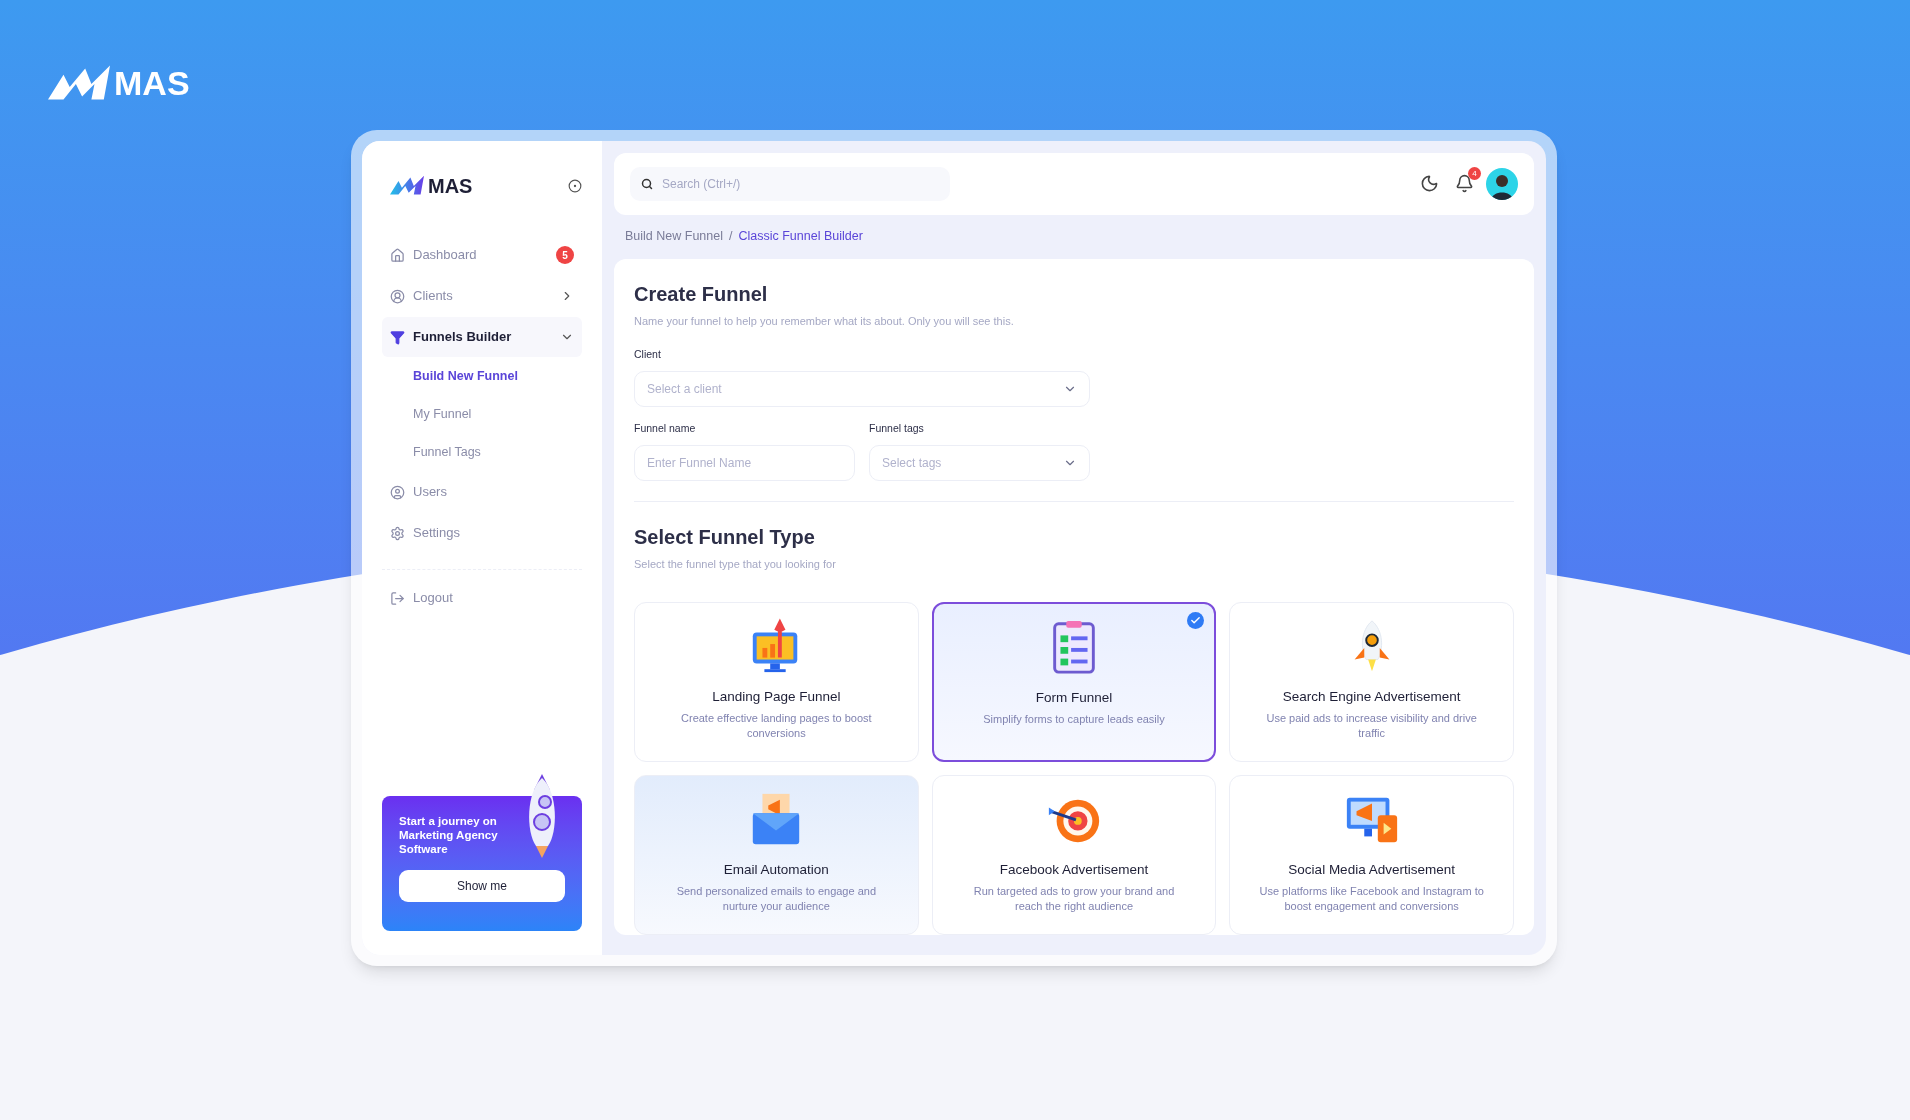 The height and width of the screenshot is (1120, 1910). I want to click on funnel-type-card: Search Engine Advertisement Use paid ads to increase visibility and drive traffic, so click(1371, 682).